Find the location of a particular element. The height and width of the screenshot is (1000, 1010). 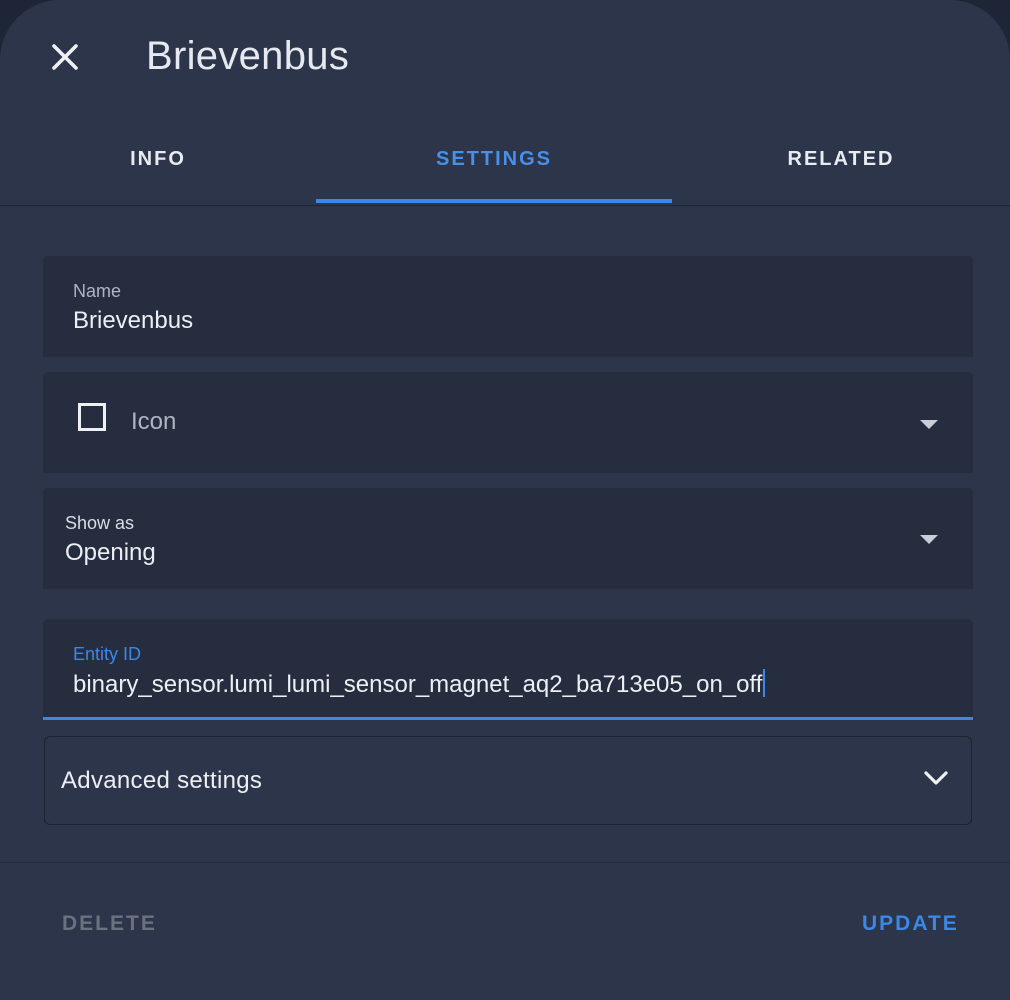

advanced-settings-expander: Advanced settings is located at coordinates (508, 780).